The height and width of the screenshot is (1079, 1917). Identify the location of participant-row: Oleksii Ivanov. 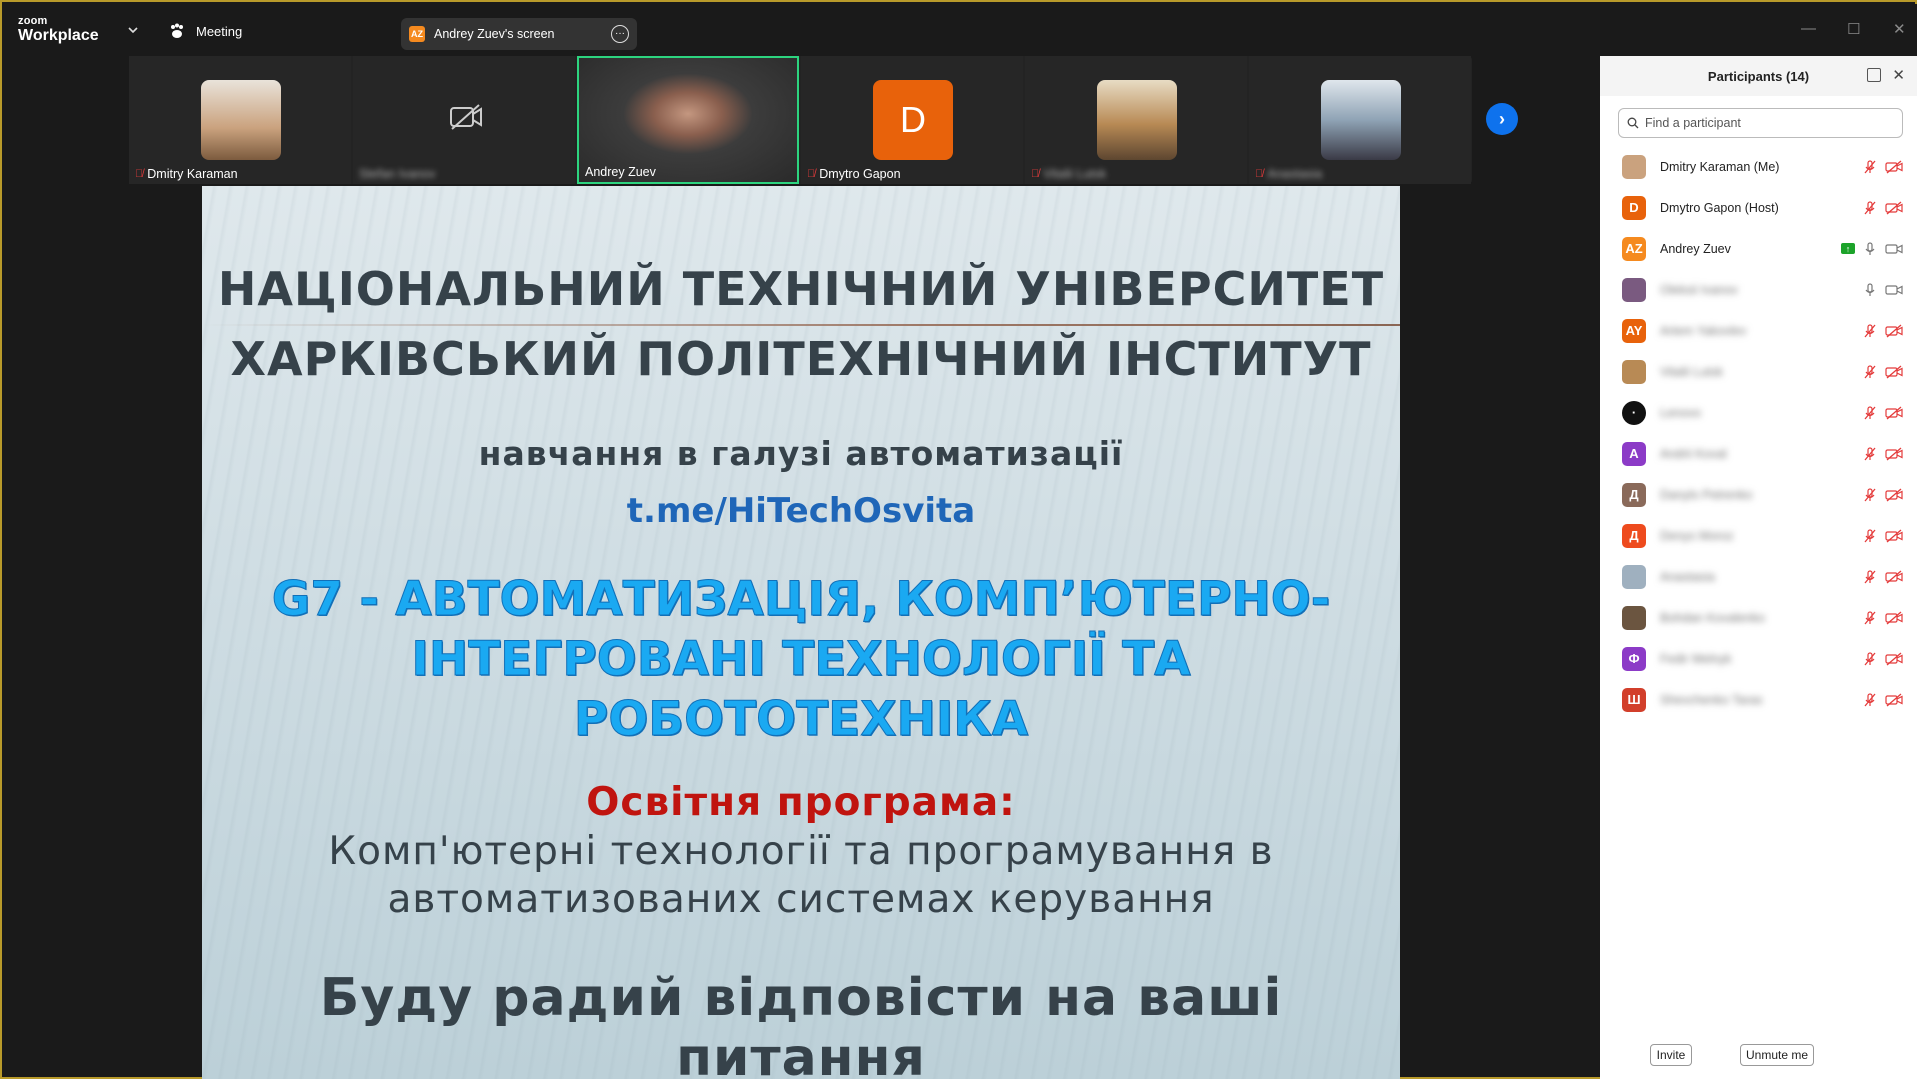
(1758, 289).